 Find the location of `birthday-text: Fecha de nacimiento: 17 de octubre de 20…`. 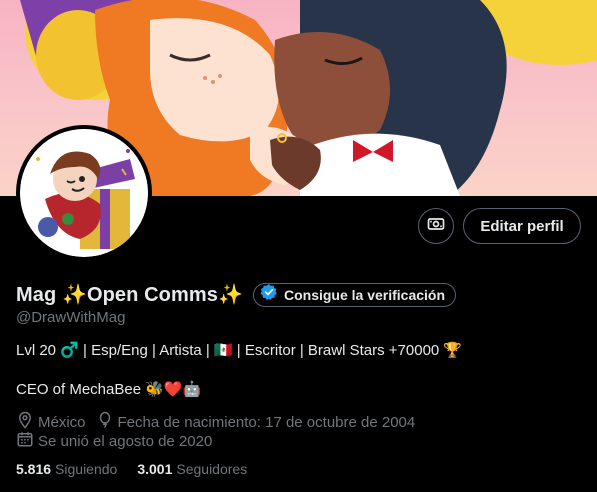

birthday-text: Fecha de nacimiento: 17 de octubre de 20… is located at coordinates (266, 422).